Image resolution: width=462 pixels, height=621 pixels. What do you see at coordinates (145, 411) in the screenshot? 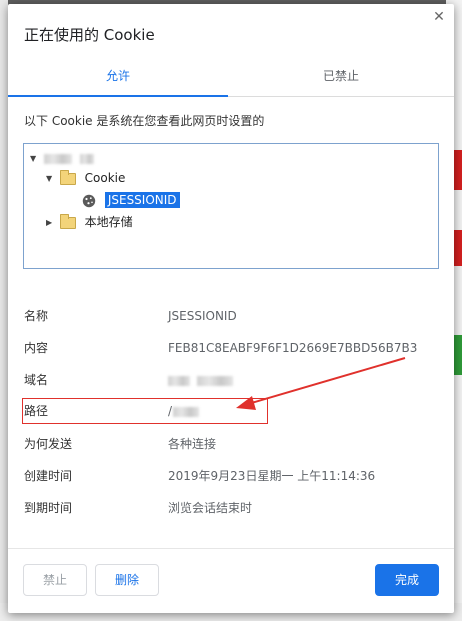
I see `annotation-highlight-box` at bounding box center [145, 411].